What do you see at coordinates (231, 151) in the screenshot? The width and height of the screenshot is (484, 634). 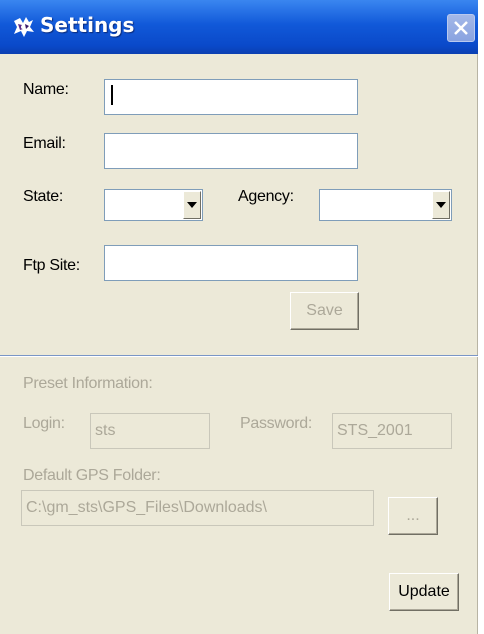 I see `email-input` at bounding box center [231, 151].